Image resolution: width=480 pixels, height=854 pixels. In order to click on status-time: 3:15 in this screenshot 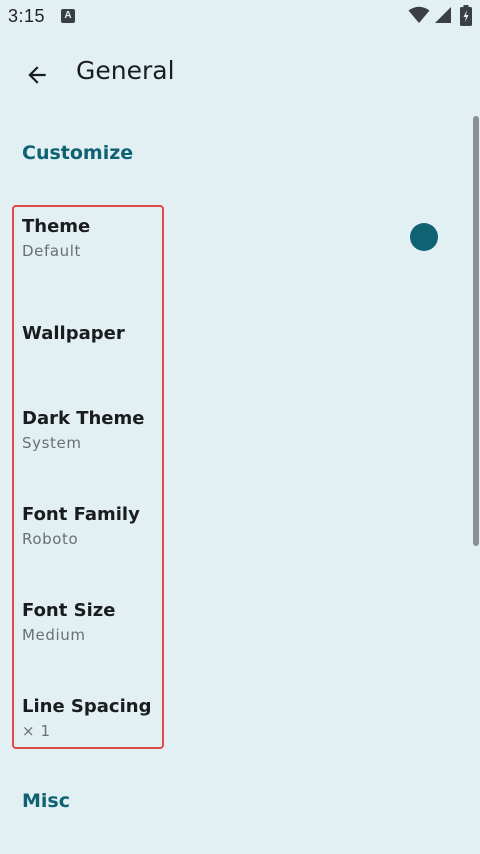, I will do `click(27, 16)`.